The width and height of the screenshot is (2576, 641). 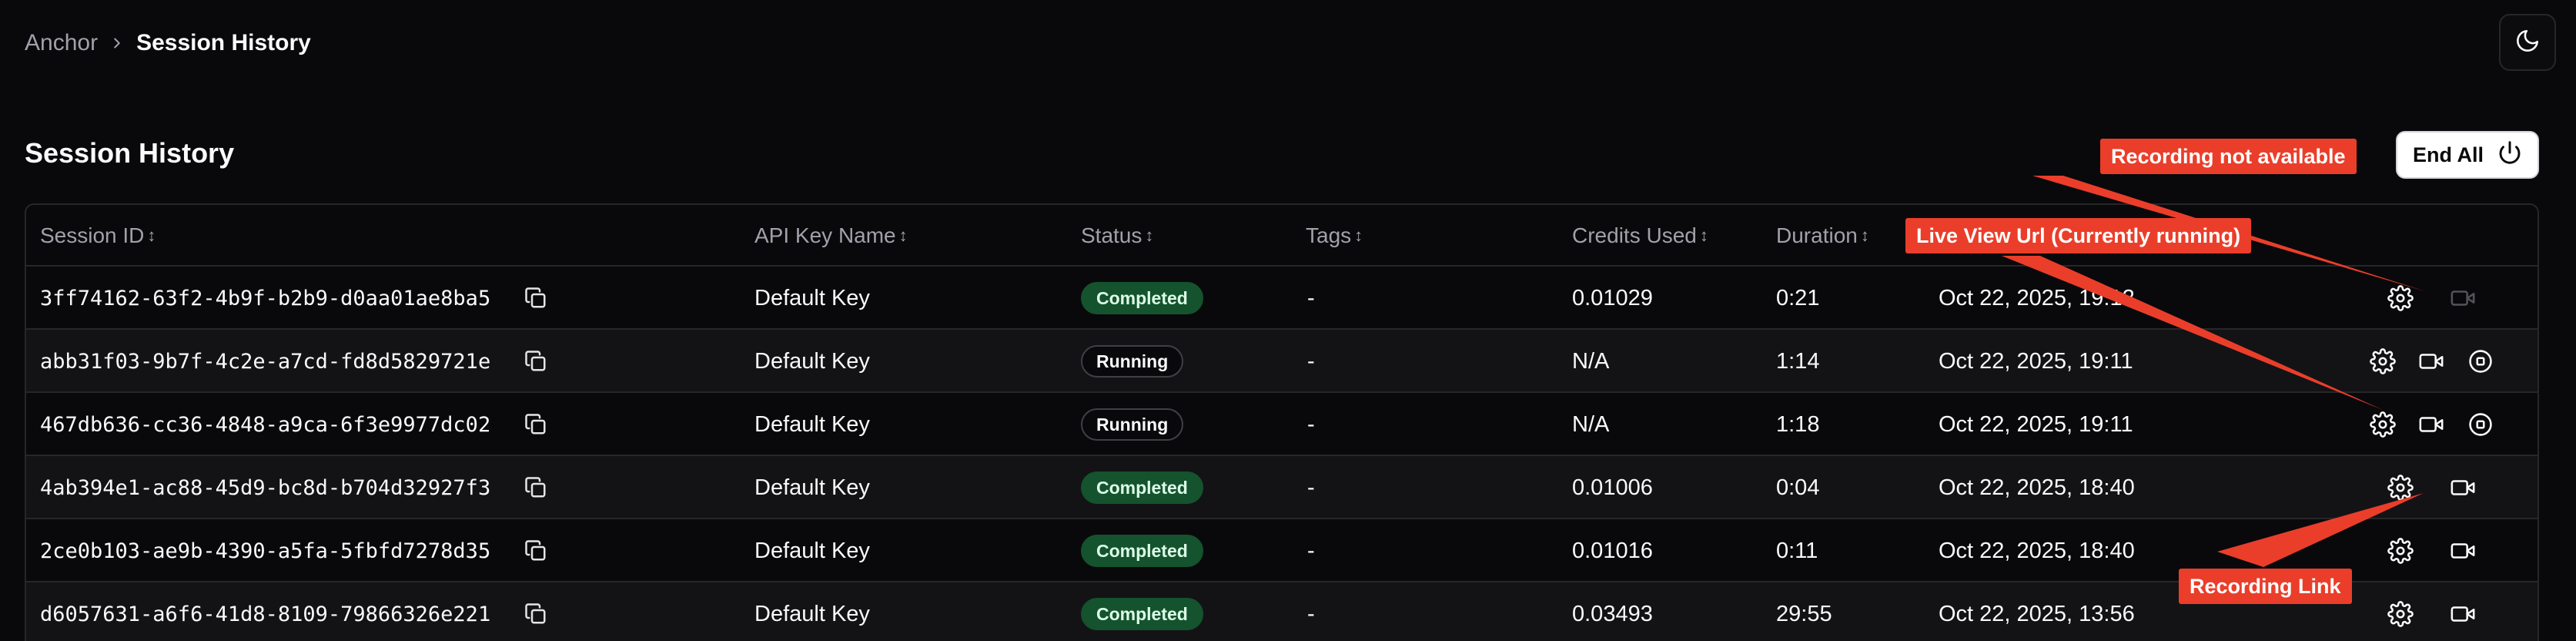 What do you see at coordinates (1798, 361) in the screenshot?
I see `duration-cell: 1:14` at bounding box center [1798, 361].